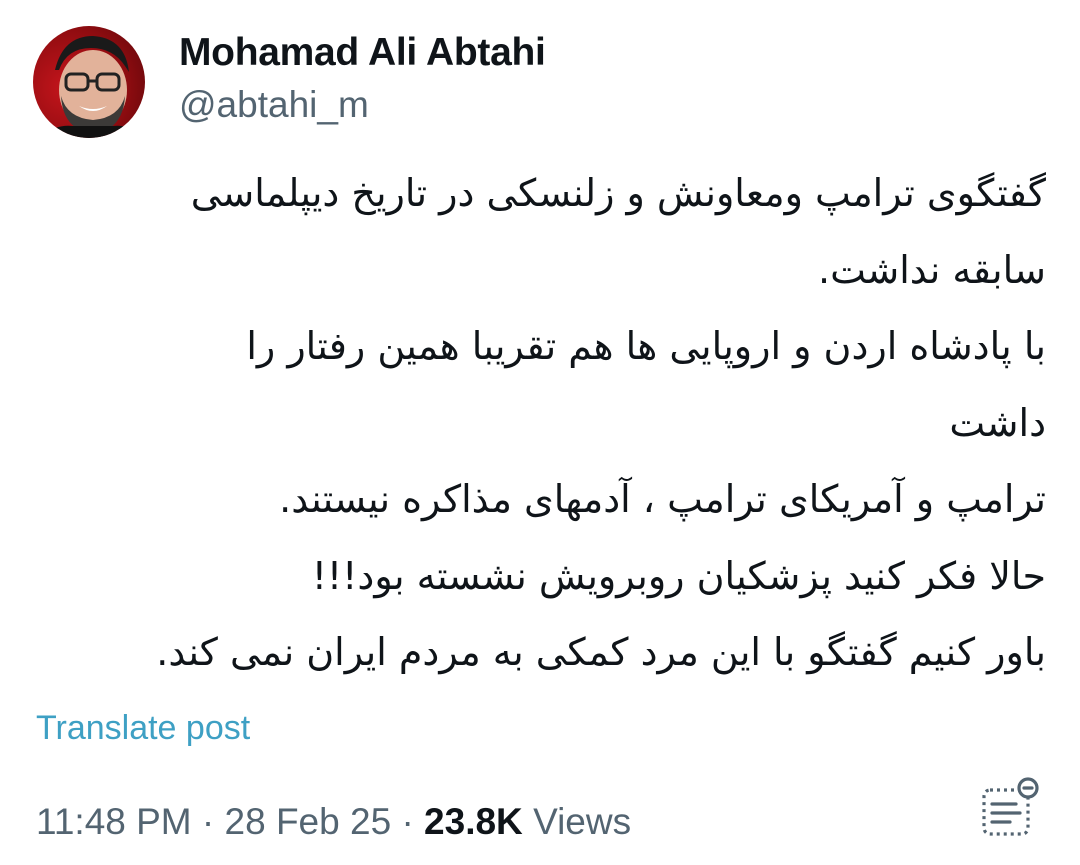 This screenshot has width=1080, height=865. I want to click on views-label: Views, so click(582, 821).